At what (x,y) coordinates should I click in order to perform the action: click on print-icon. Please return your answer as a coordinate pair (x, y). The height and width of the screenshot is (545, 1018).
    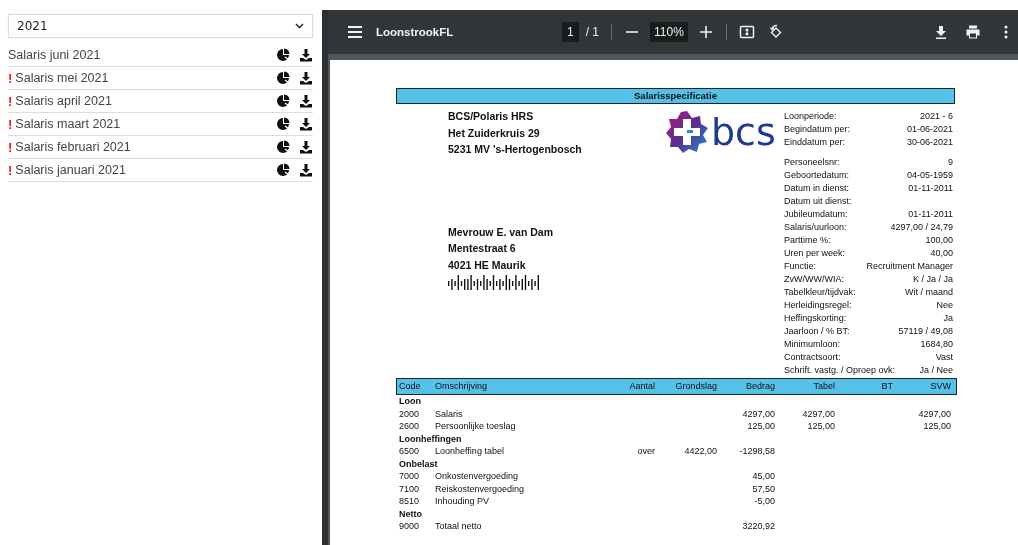
    Looking at the image, I should click on (973, 32).